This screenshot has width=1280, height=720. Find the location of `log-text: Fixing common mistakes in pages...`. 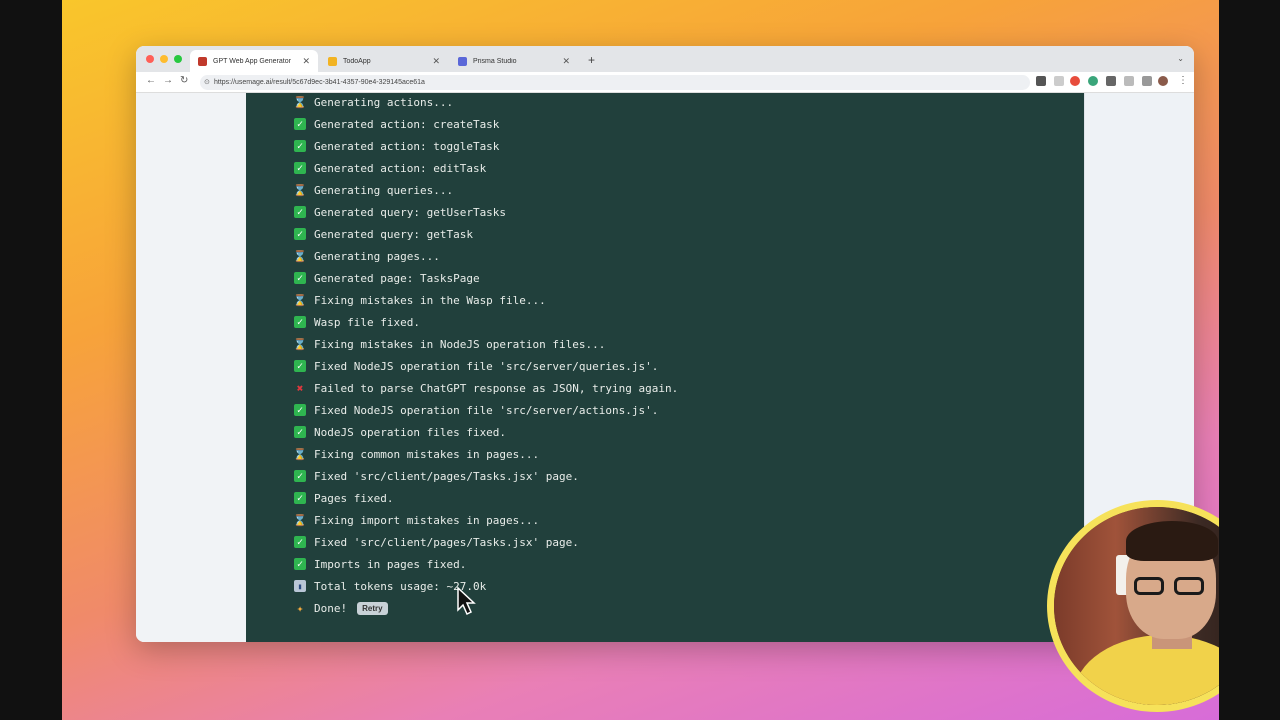

log-text: Fixing common mistakes in pages... is located at coordinates (427, 454).